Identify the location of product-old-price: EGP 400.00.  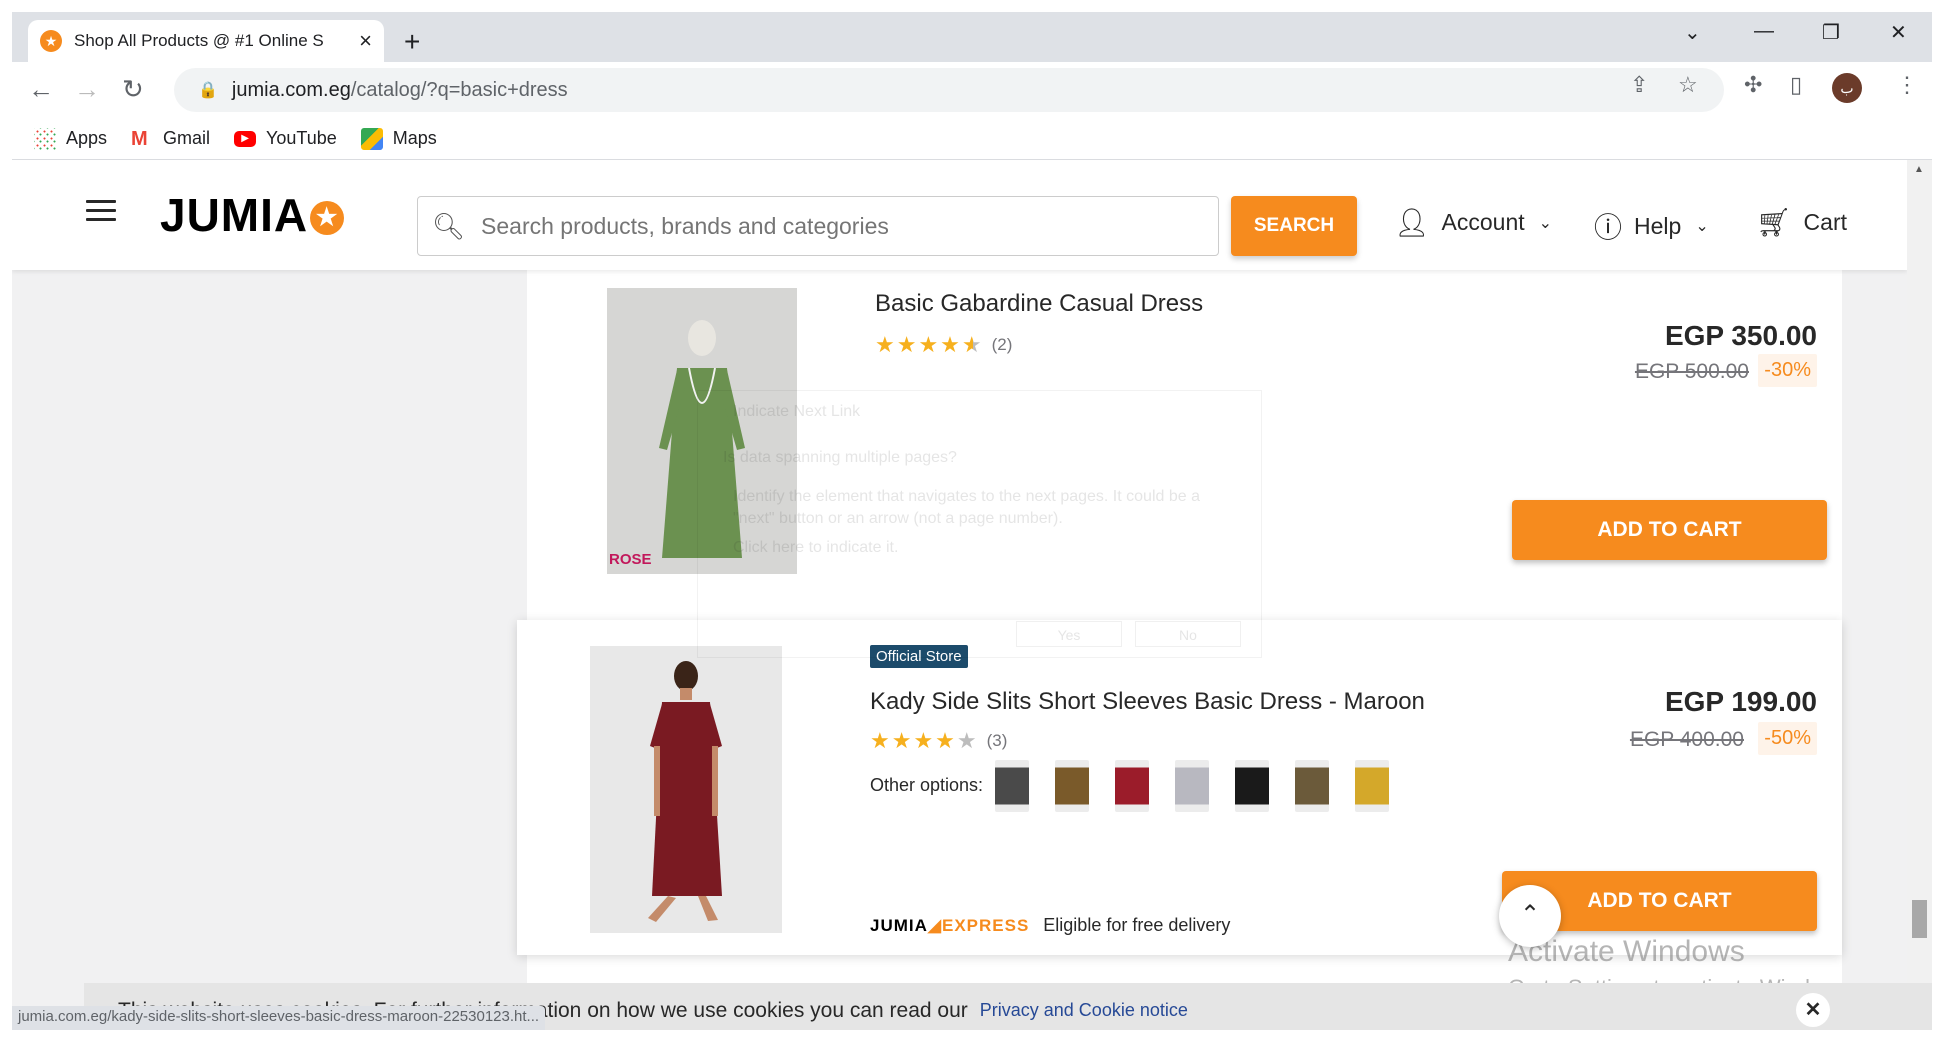
(1686, 739).